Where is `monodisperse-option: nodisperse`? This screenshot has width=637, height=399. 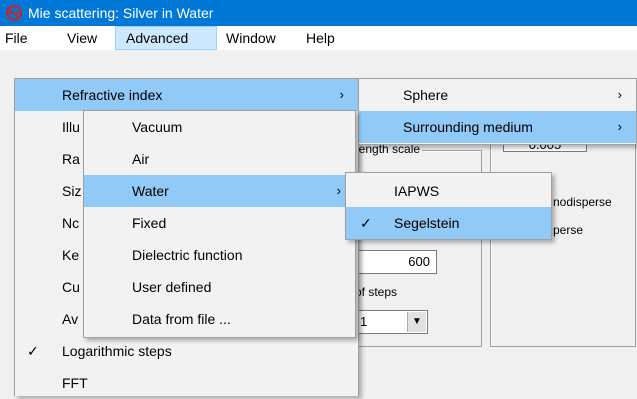 monodisperse-option: nodisperse is located at coordinates (582, 202).